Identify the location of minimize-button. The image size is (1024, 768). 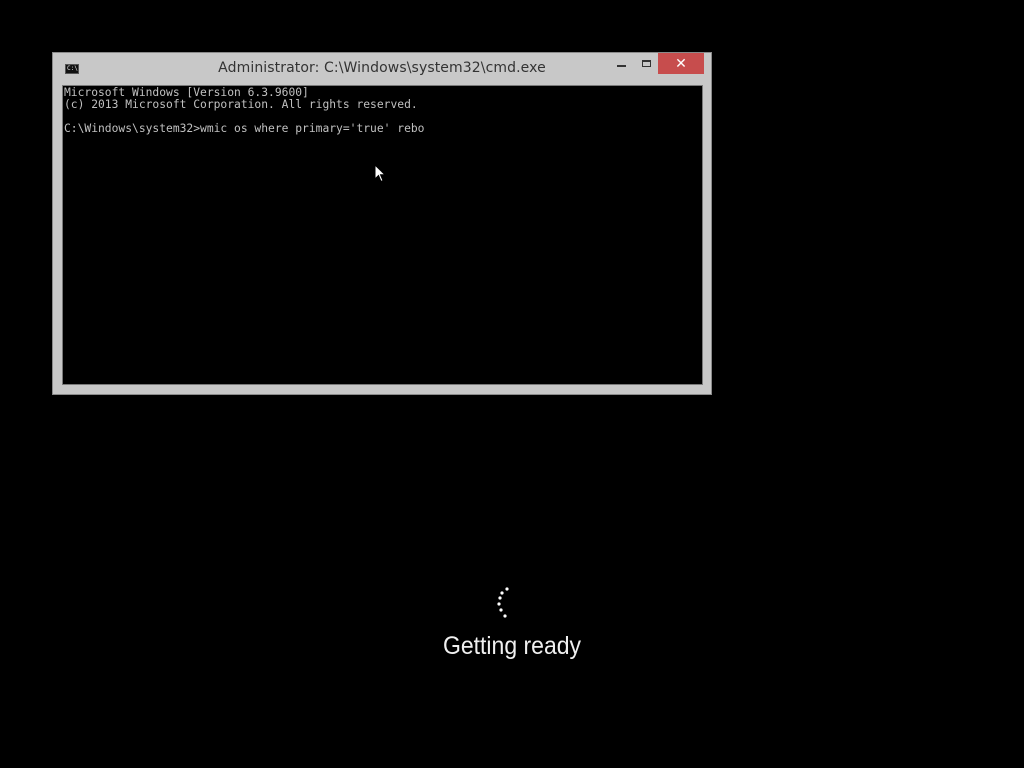
(621, 63).